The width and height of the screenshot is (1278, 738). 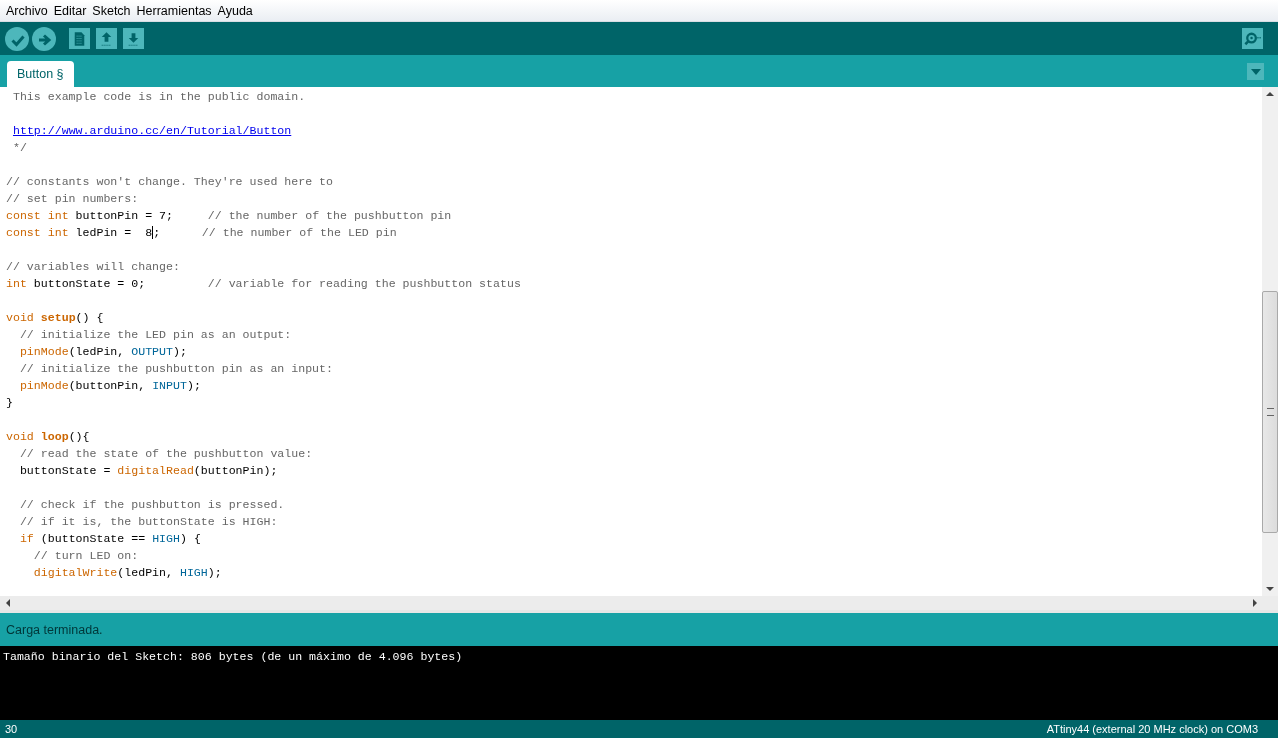 I want to click on code-line: int buttonState = 0; // variable for reading the pushbutton status, so click(x=263, y=283).